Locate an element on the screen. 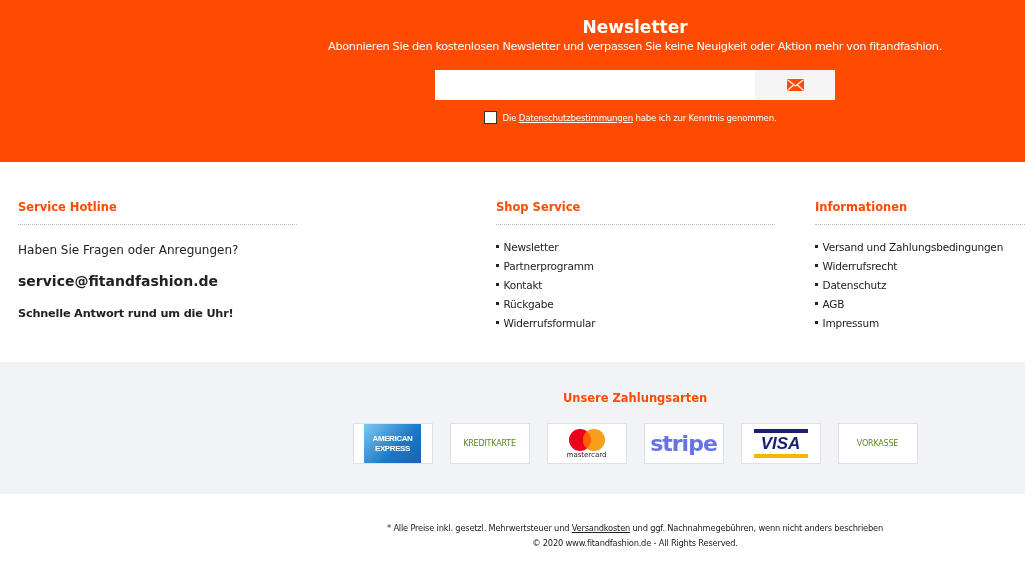 The height and width of the screenshot is (561, 1025). footer-link: Kontakt is located at coordinates (523, 284).